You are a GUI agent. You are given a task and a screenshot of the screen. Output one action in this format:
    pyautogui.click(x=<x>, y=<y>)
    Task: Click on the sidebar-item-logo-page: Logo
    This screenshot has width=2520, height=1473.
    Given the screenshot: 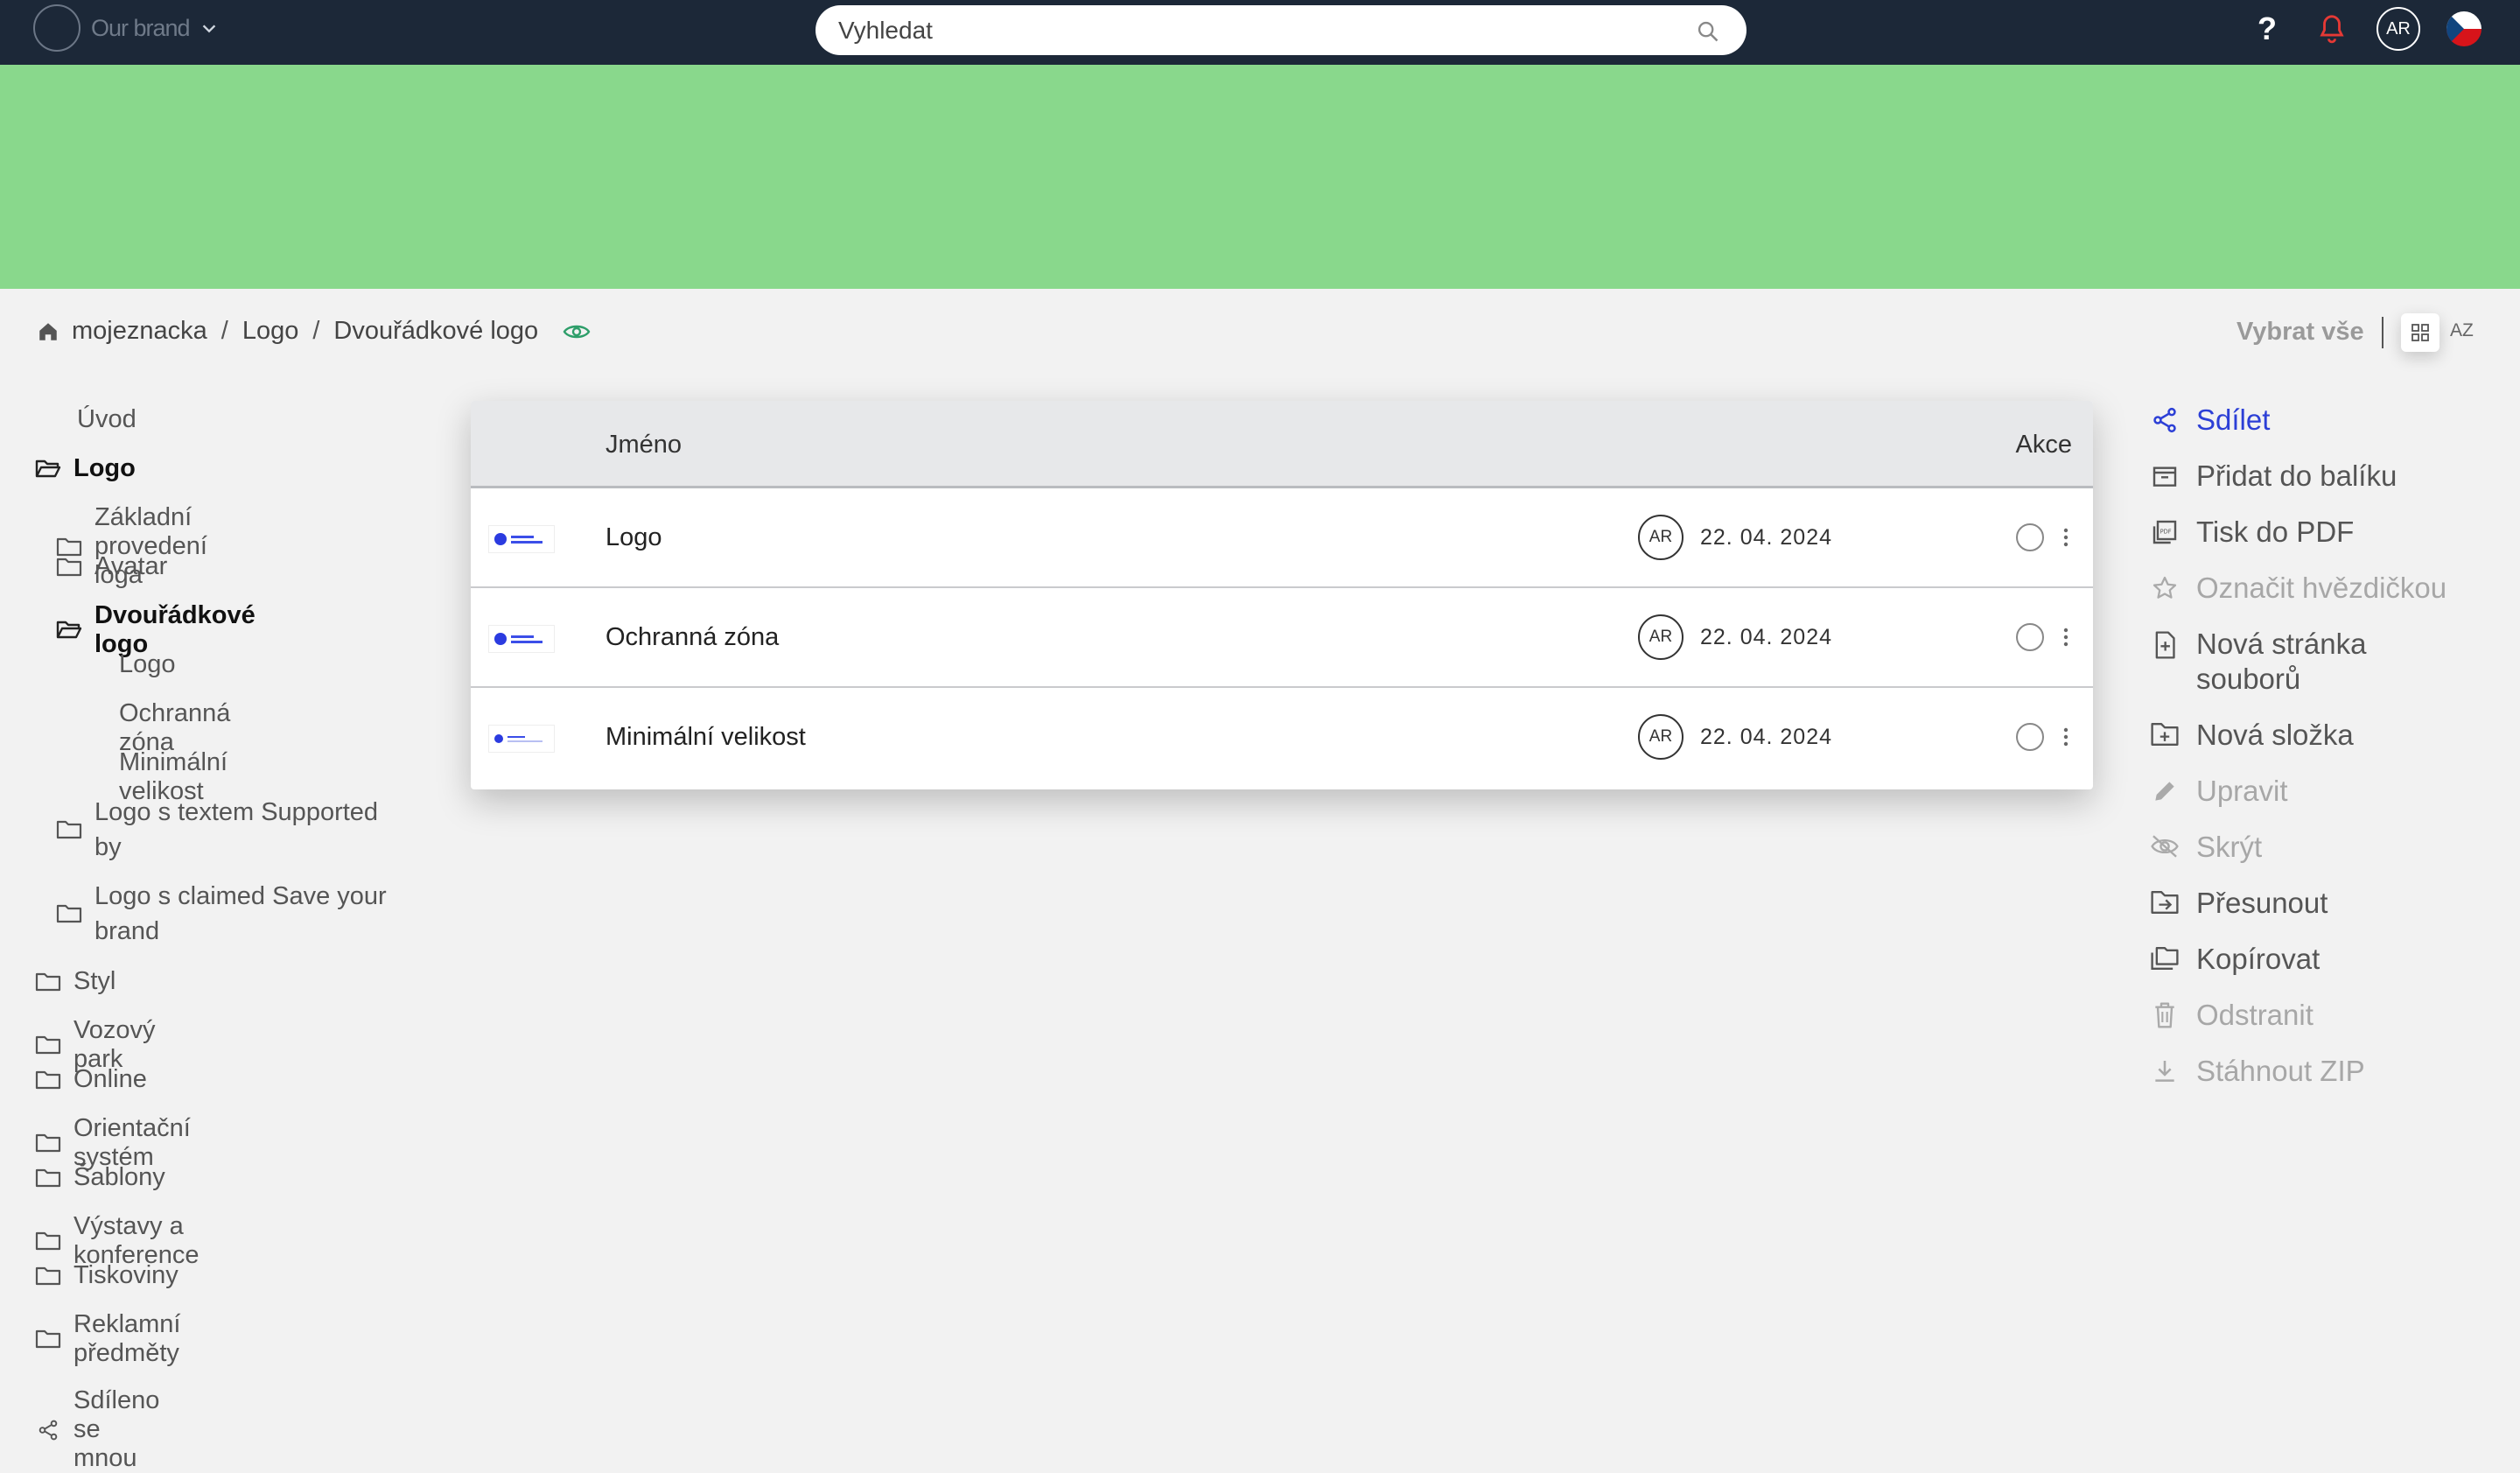 What is the action you would take?
    pyautogui.click(x=147, y=664)
    